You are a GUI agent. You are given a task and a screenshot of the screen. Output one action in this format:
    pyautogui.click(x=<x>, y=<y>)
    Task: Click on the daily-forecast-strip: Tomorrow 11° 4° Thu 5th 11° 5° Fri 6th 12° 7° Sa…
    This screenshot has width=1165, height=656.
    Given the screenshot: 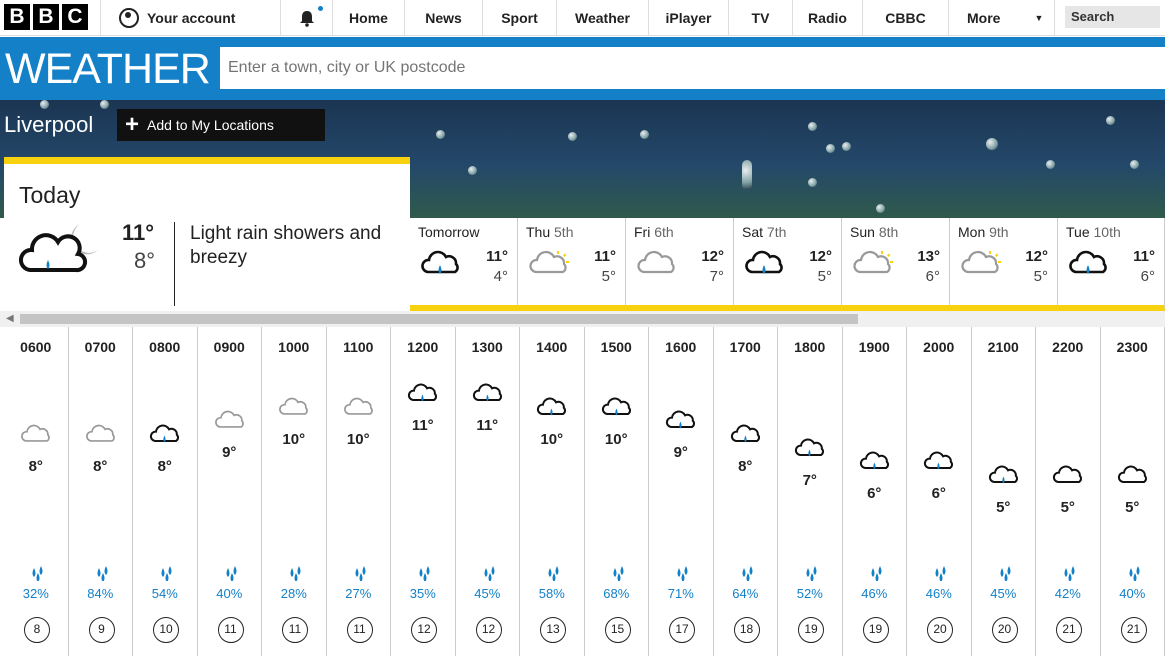 What is the action you would take?
    pyautogui.click(x=787, y=264)
    